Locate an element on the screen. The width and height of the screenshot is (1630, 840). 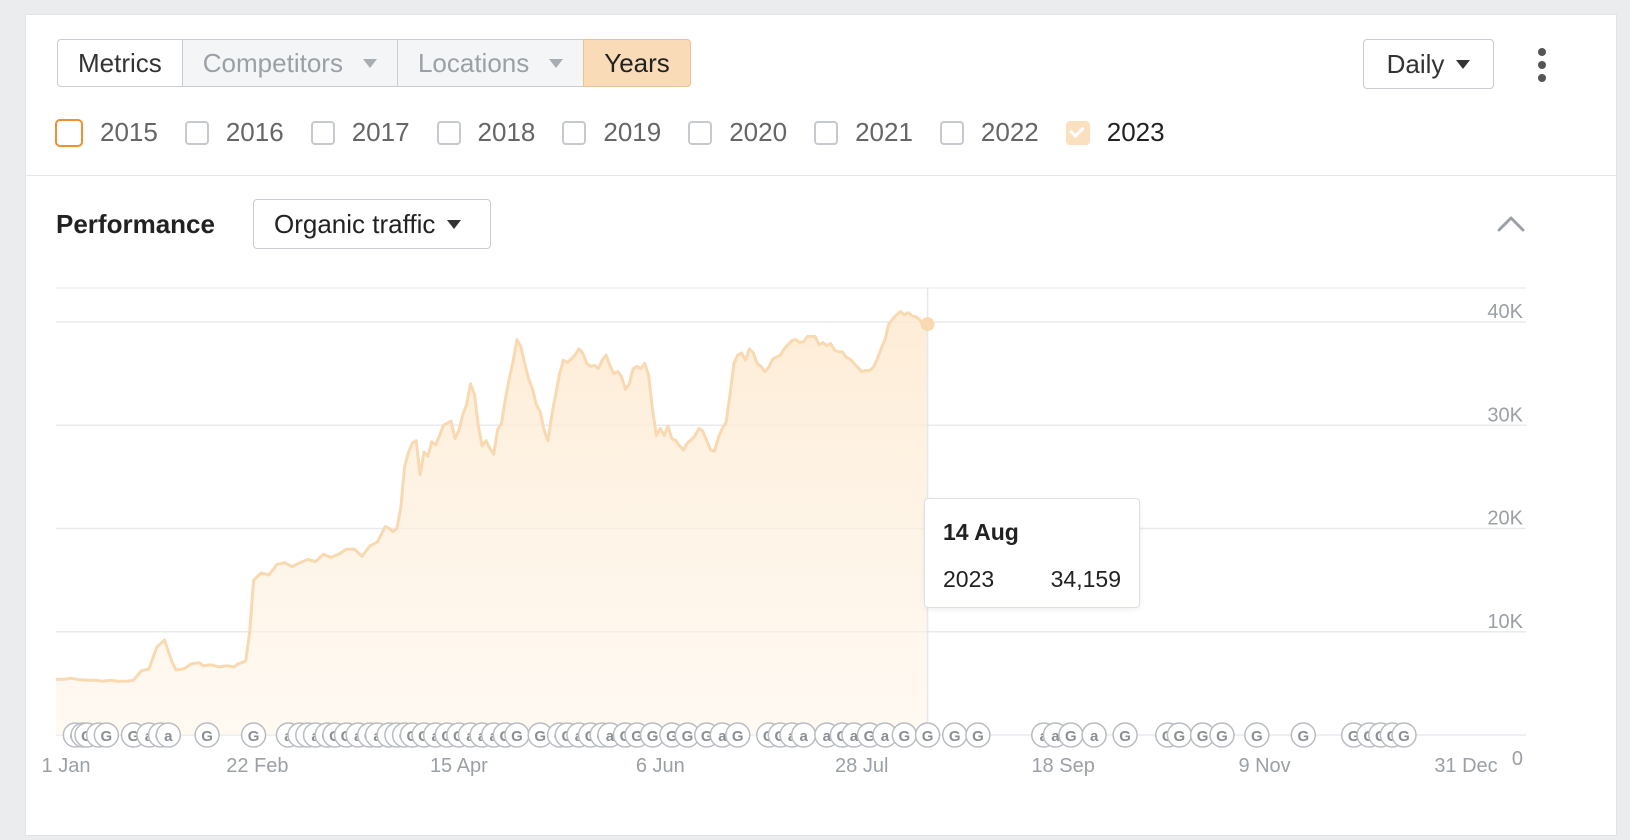
y-tick-label: 20K is located at coordinates (1505, 519).